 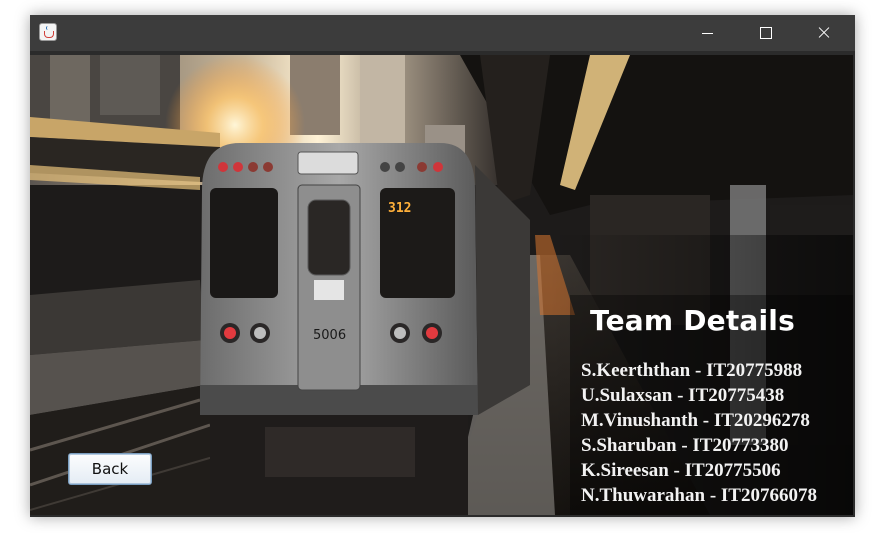 What do you see at coordinates (707, 33) in the screenshot?
I see `minimize-button` at bounding box center [707, 33].